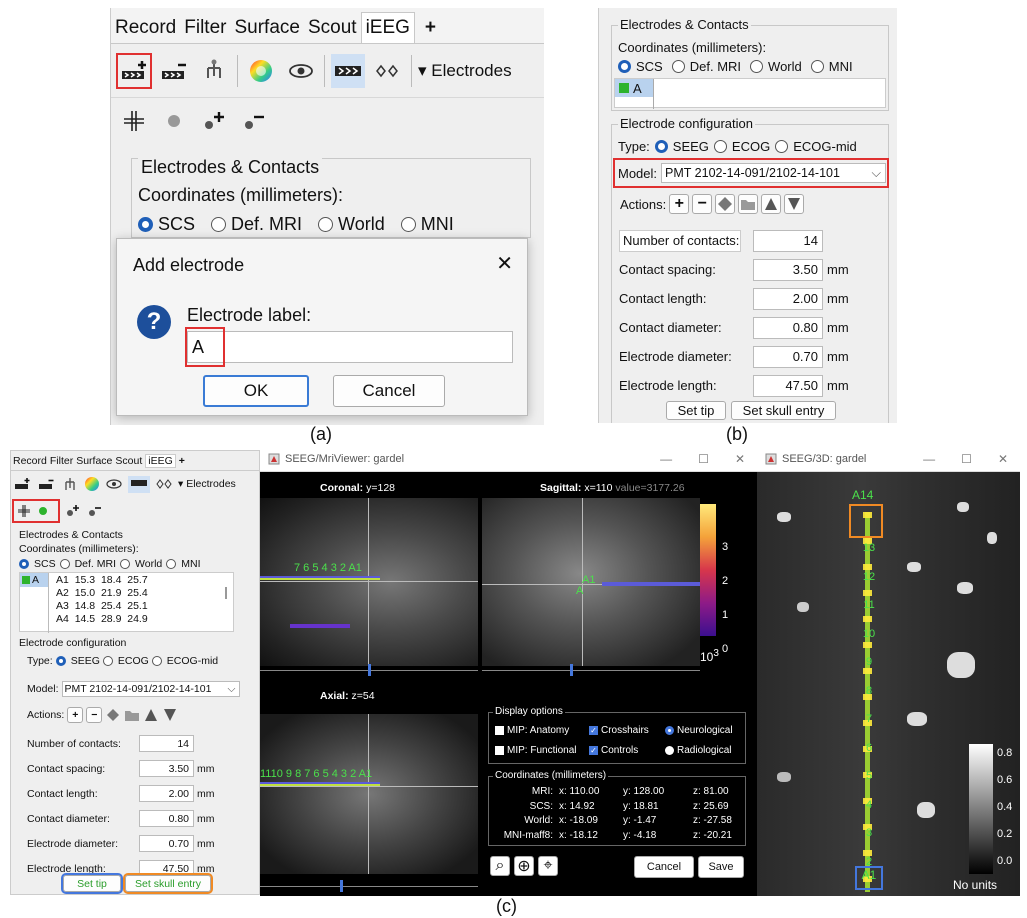 This screenshot has height=918, width=1027. I want to click on mip-functional-checkbox: MIP: Functional, so click(535, 750).